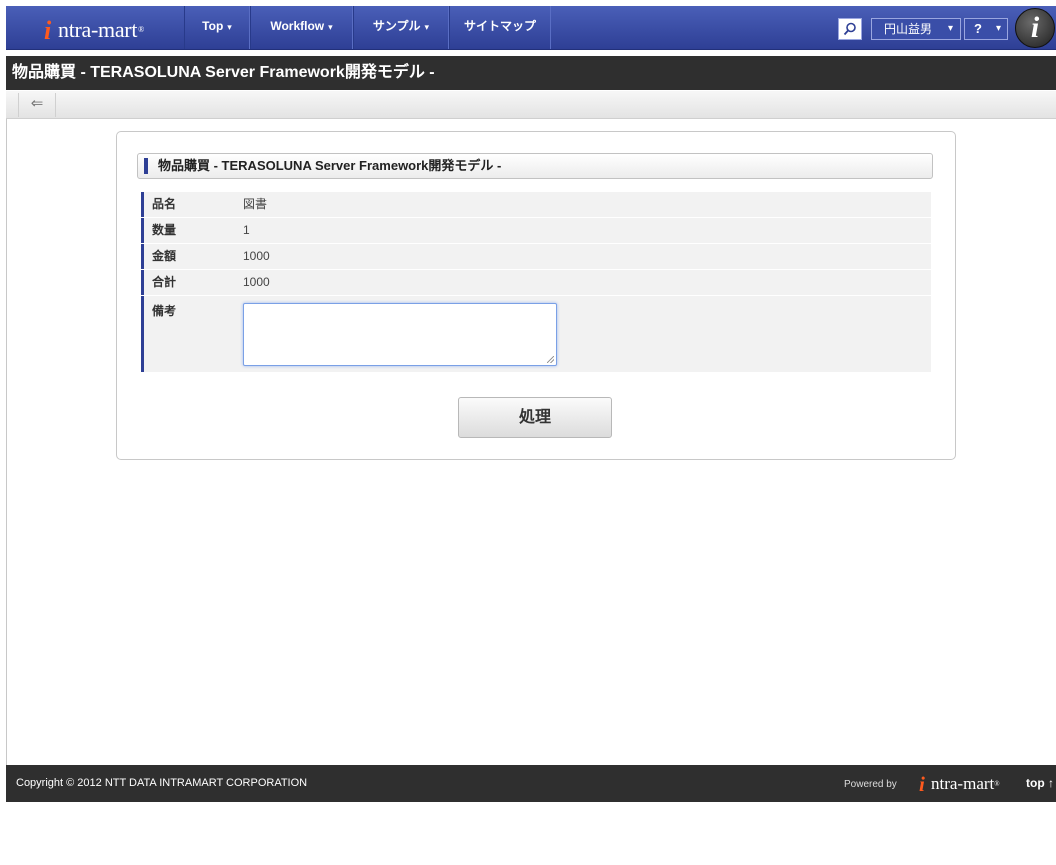 The width and height of the screenshot is (1056, 865). Describe the element at coordinates (188, 256) in the screenshot. I see `field-label: 金額` at that location.